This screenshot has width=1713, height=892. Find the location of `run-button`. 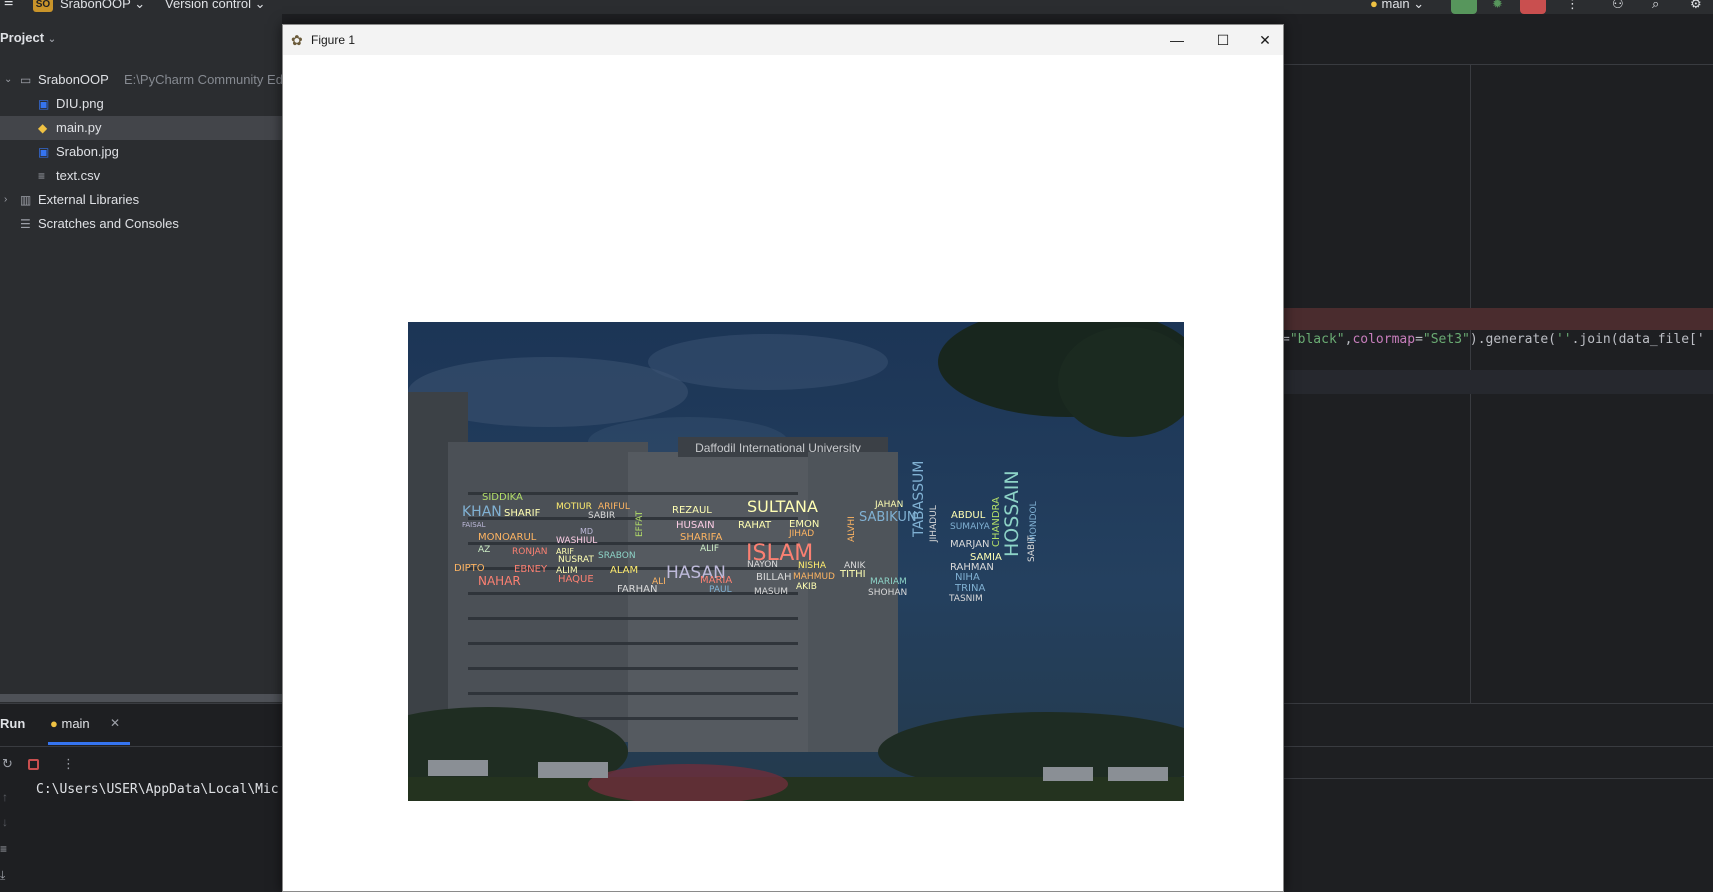

run-button is located at coordinates (1464, 7).